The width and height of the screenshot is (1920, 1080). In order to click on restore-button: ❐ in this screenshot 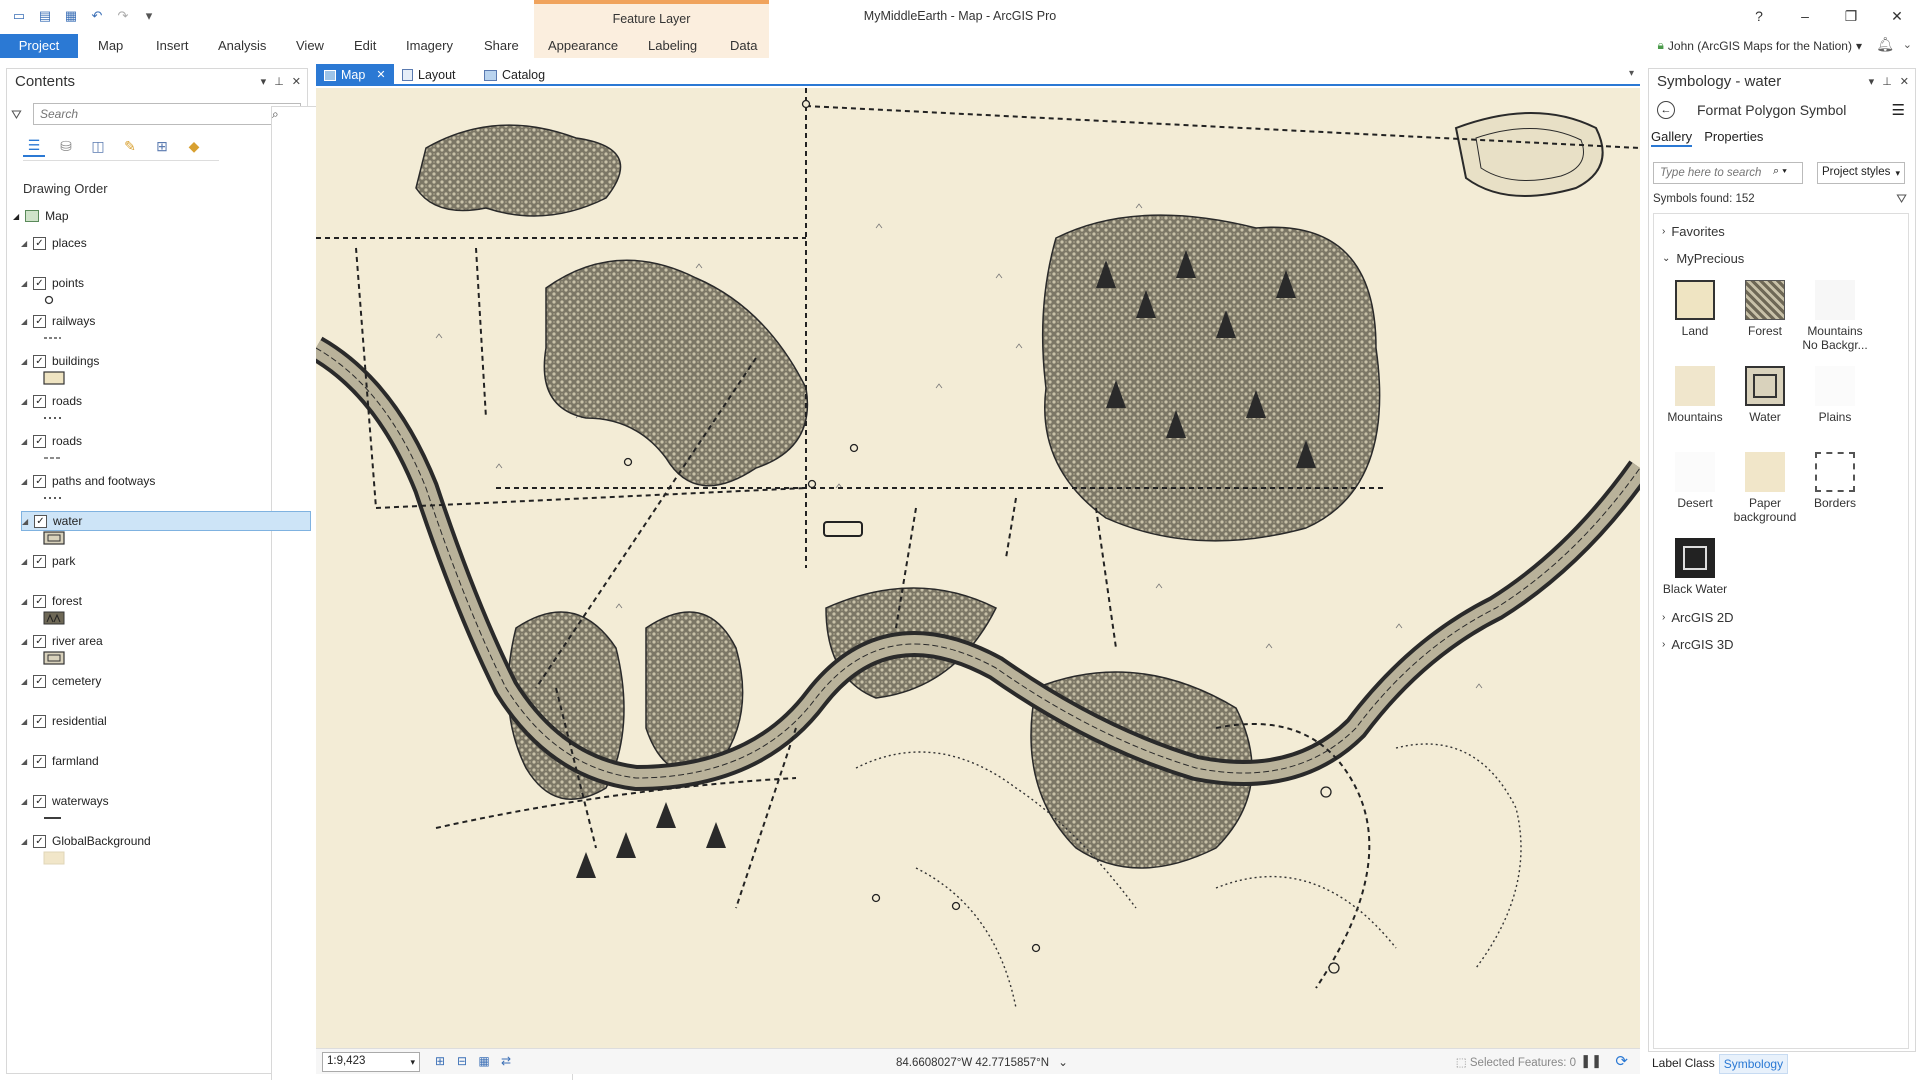, I will do `click(1851, 16)`.